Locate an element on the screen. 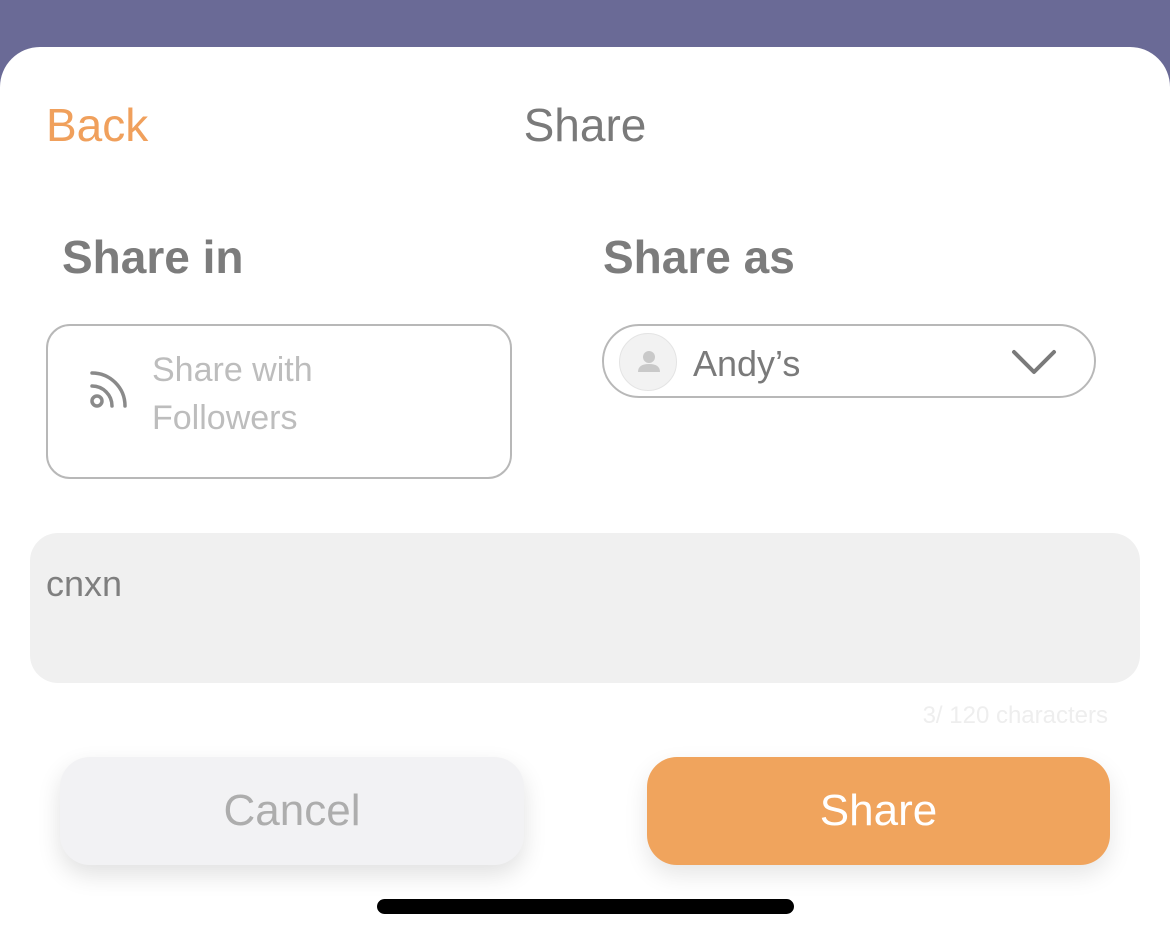  rss-icon is located at coordinates (108, 389).